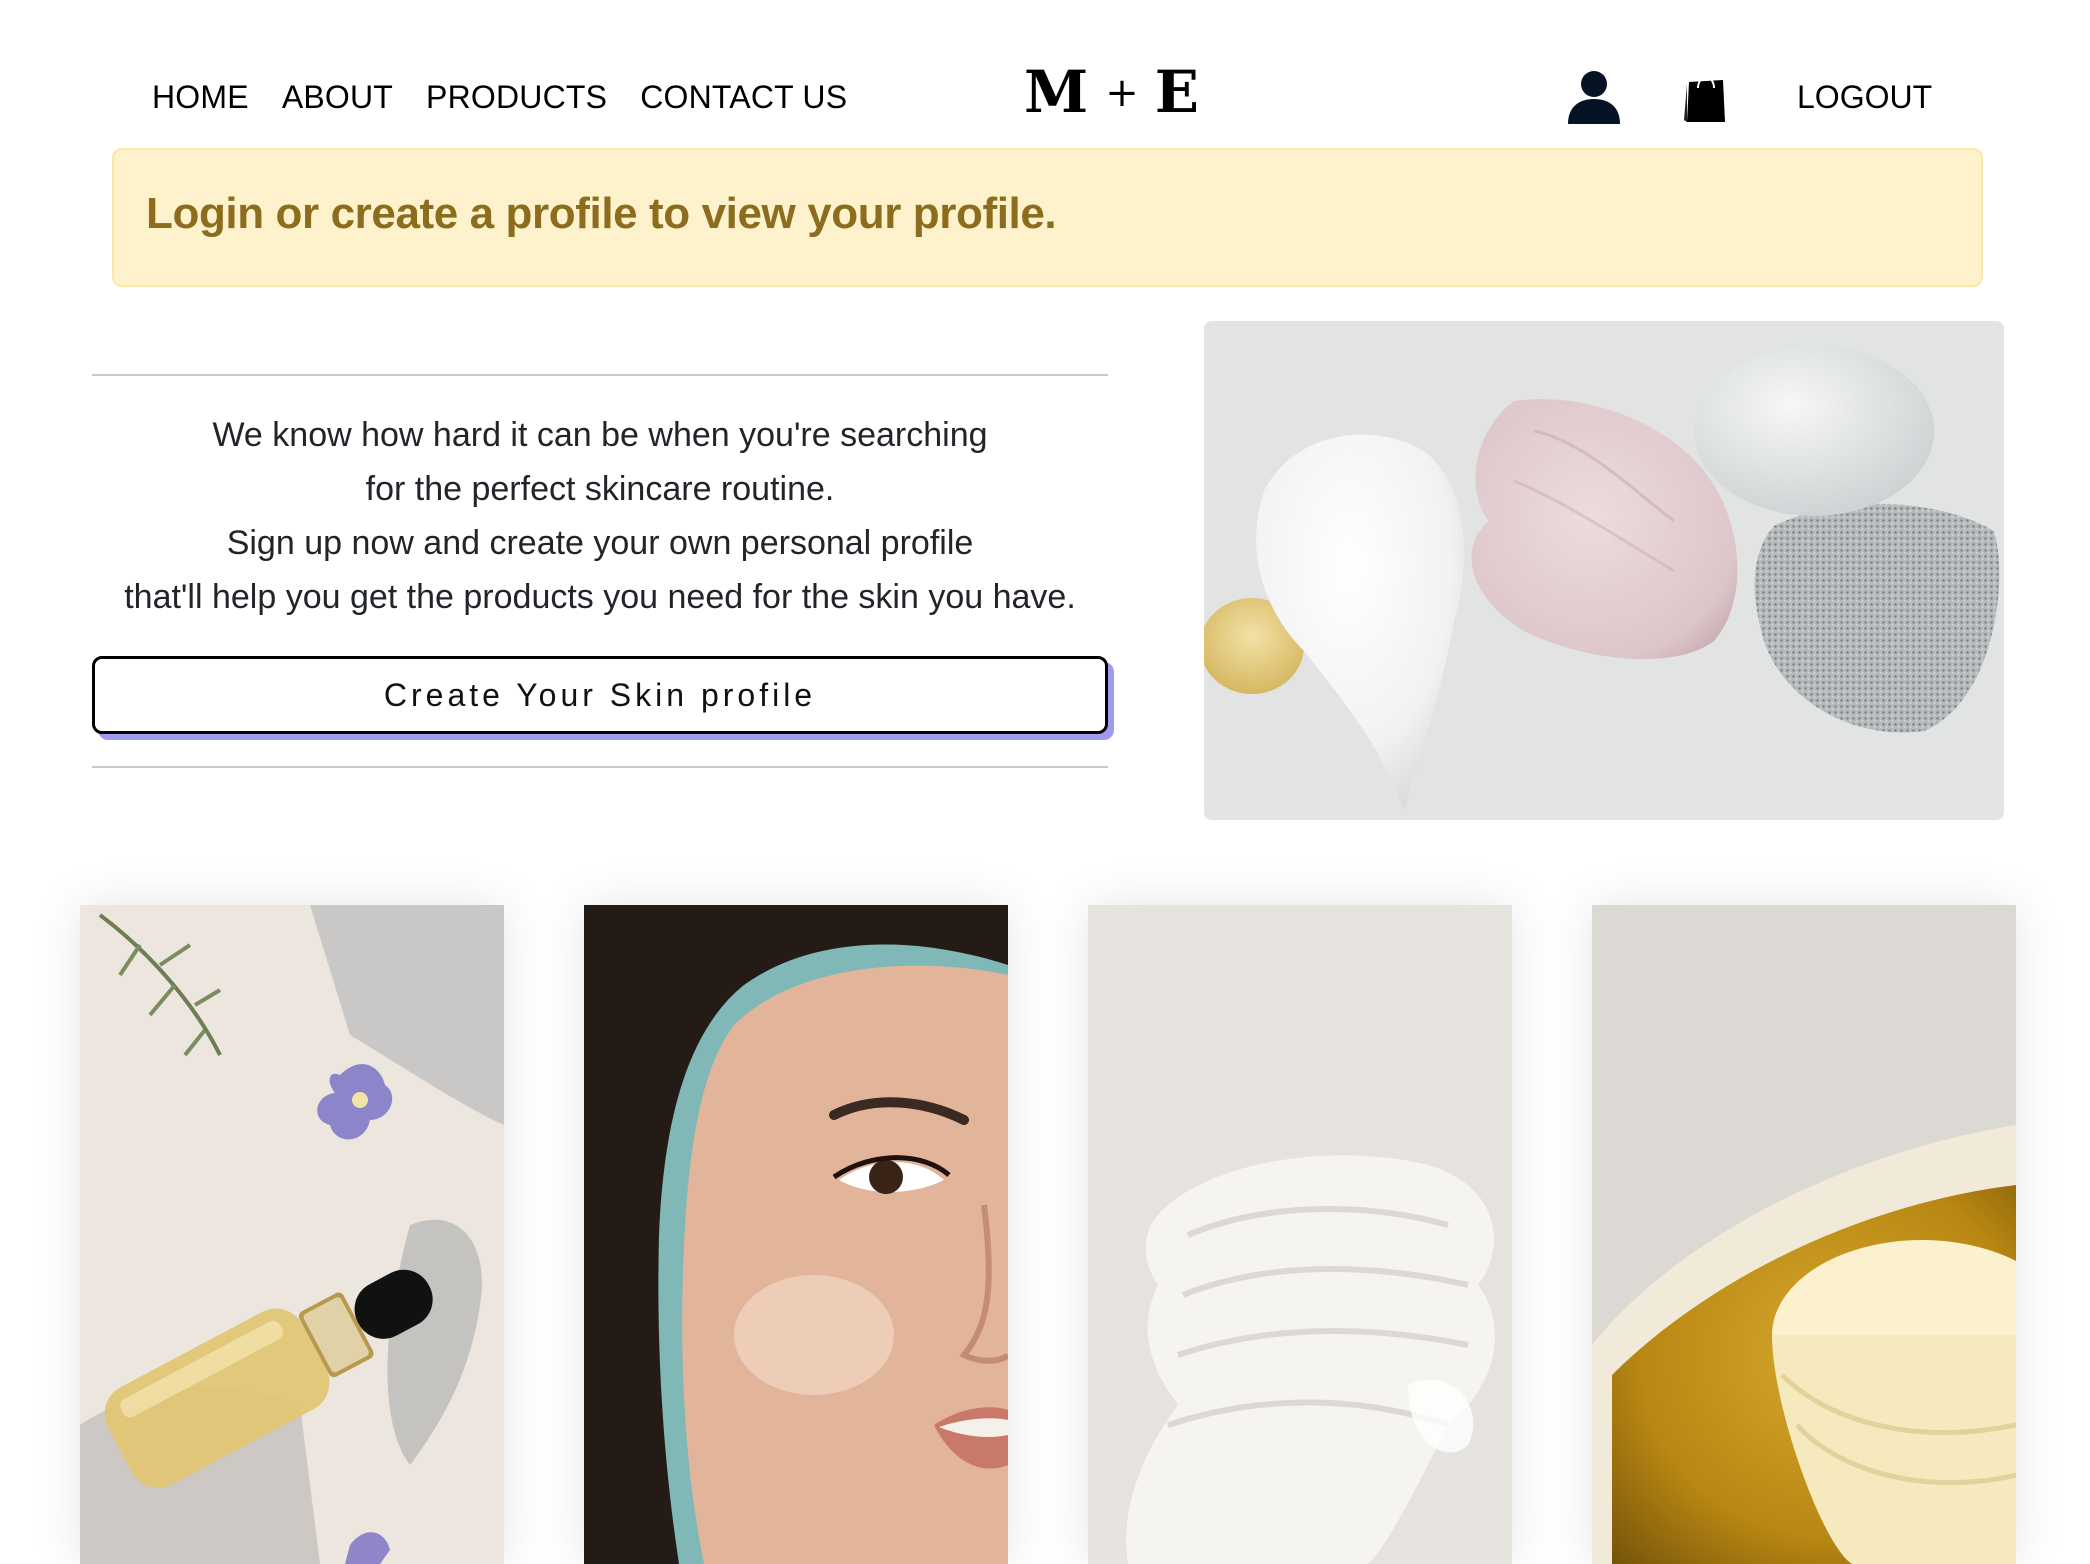 Image resolution: width=2090 pixels, height=1564 pixels. I want to click on logout-link: LOGOUT, so click(1864, 97).